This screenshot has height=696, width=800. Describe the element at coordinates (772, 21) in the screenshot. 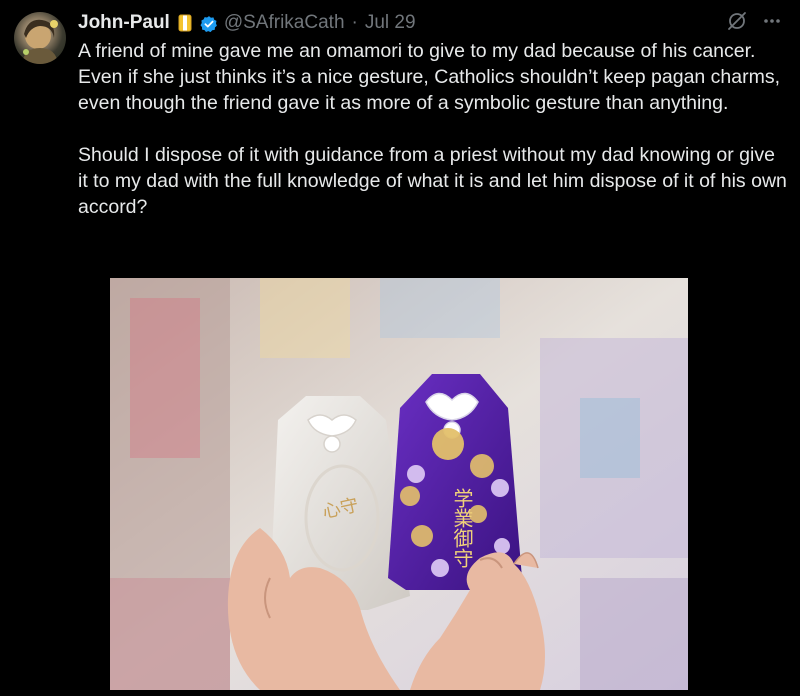

I see `more-dots-icon` at that location.